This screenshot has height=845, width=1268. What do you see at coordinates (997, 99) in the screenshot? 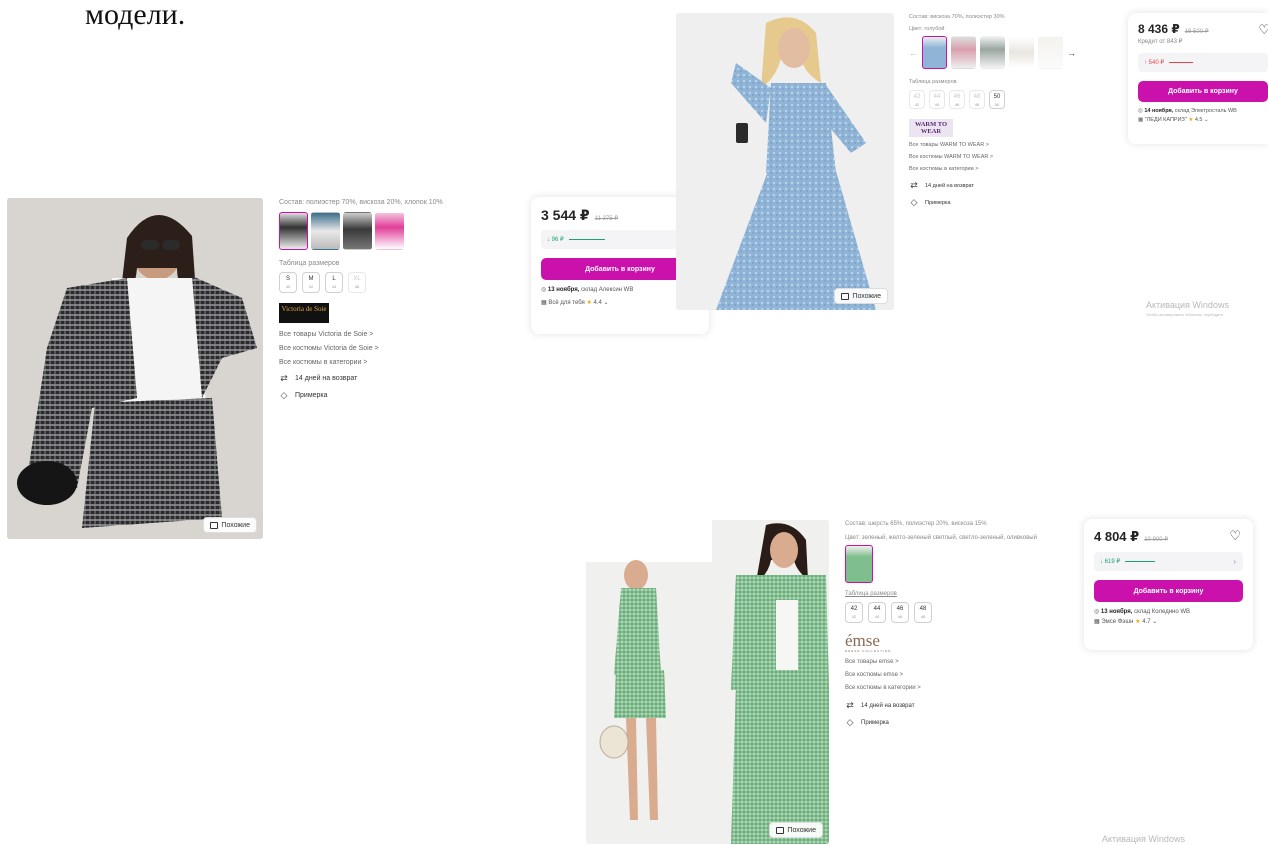
I see `size-option: 50 50` at bounding box center [997, 99].